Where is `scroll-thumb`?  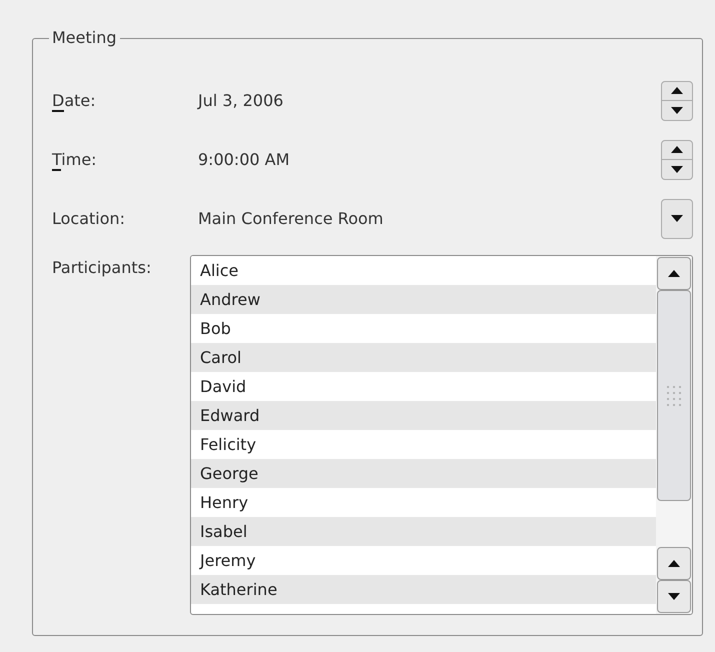
scroll-thumb is located at coordinates (674, 395).